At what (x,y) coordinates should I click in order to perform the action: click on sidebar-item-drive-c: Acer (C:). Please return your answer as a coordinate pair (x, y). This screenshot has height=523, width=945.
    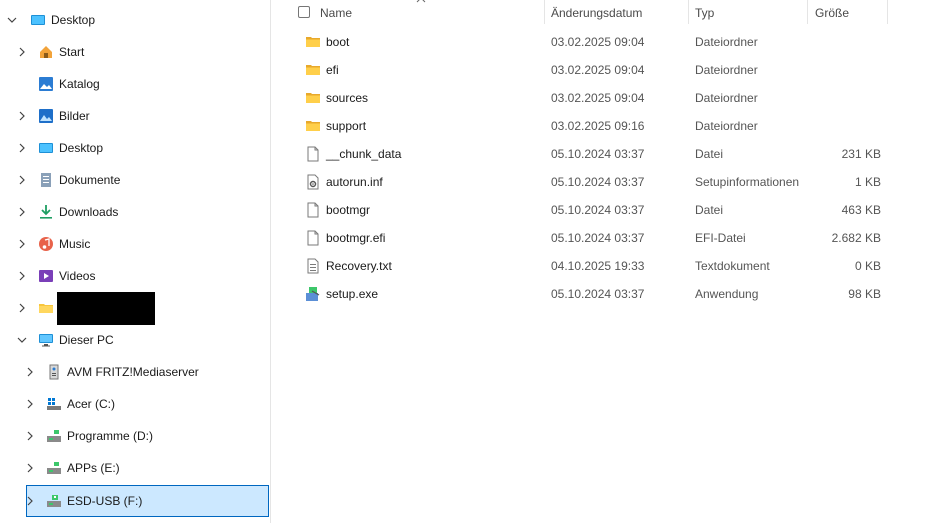
    Looking at the image, I should click on (134, 404).